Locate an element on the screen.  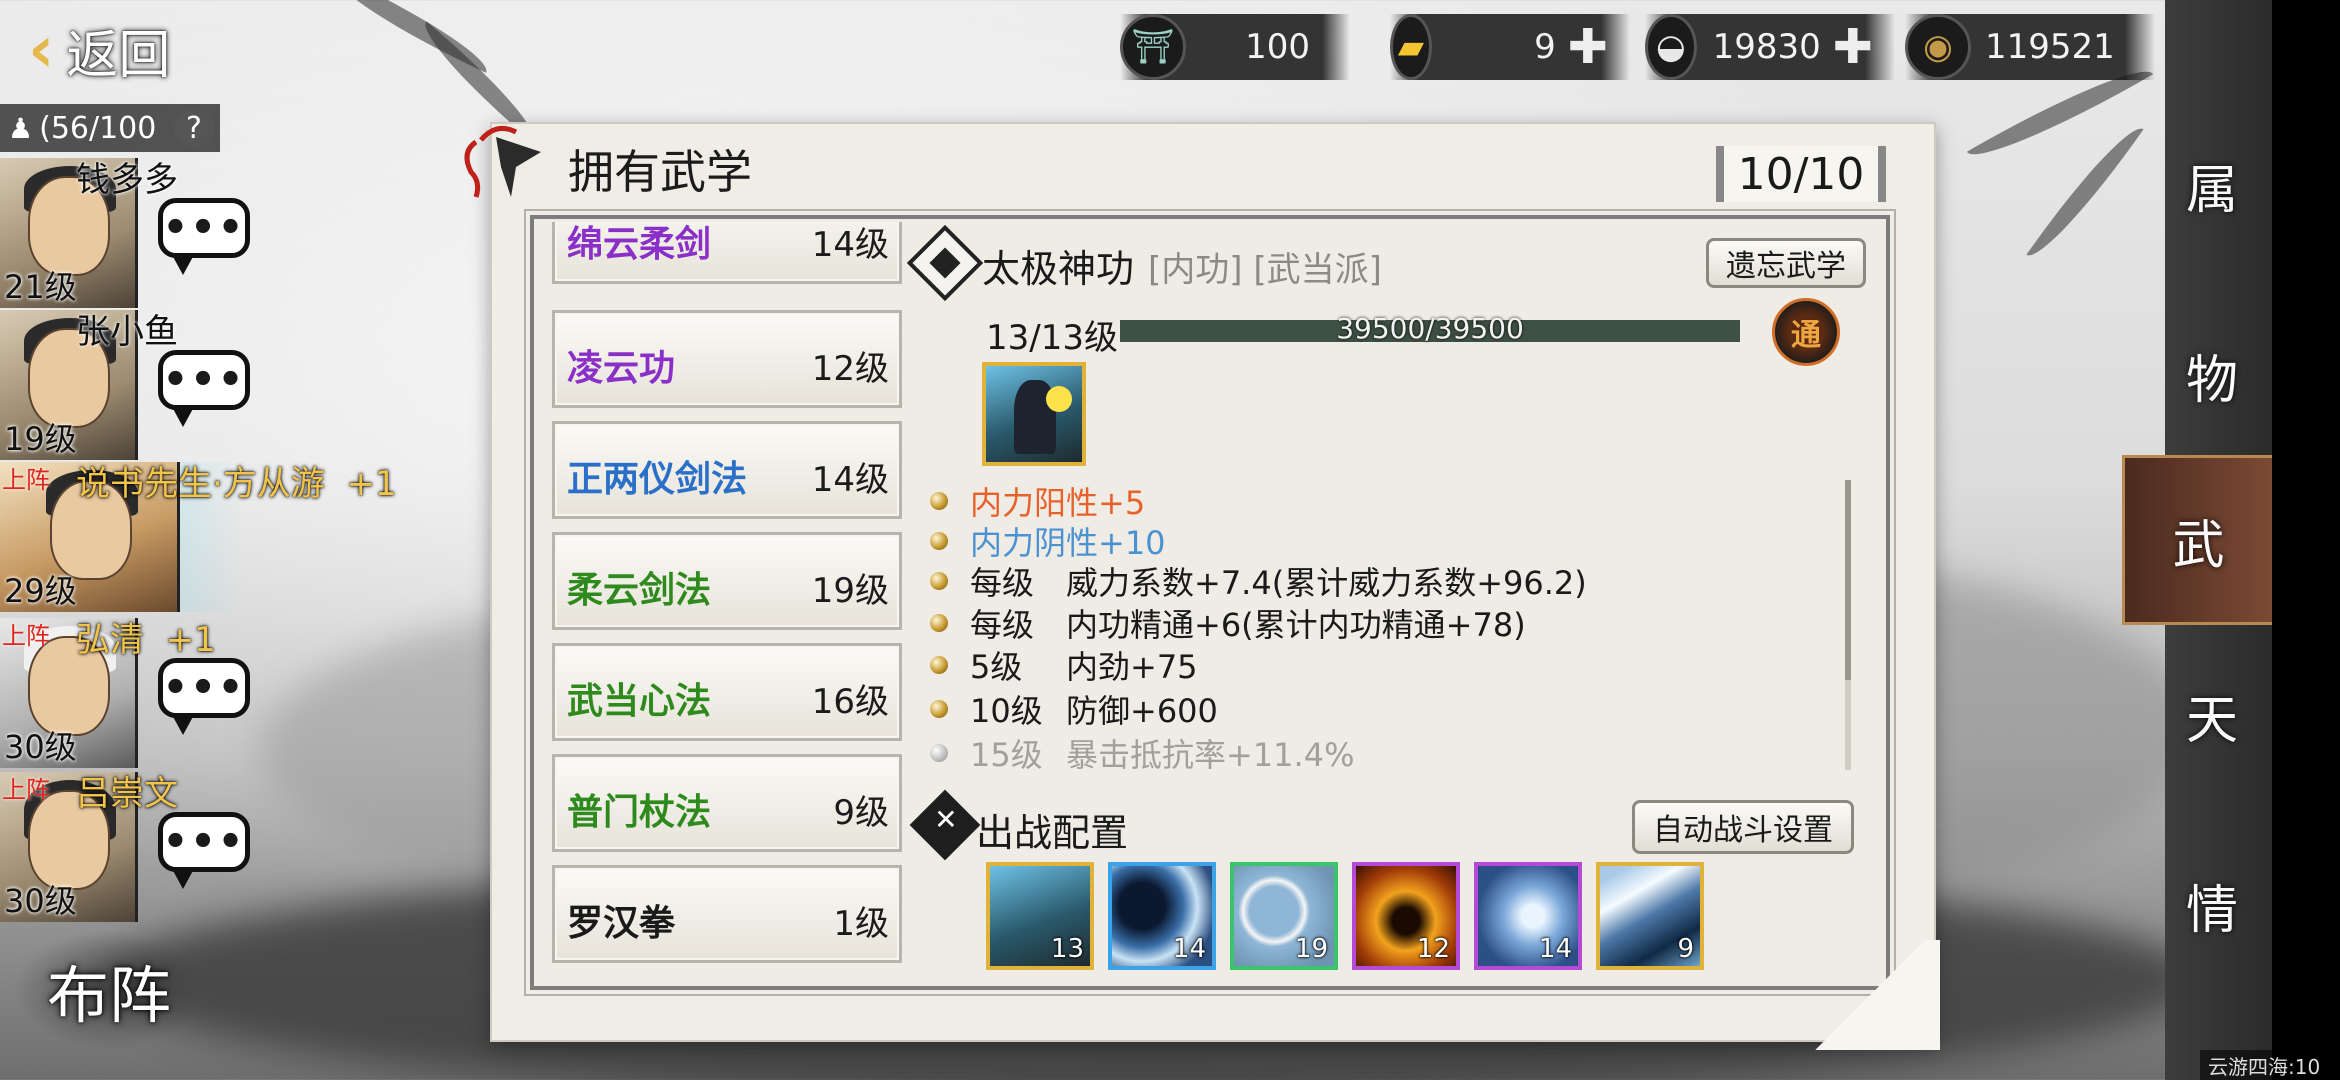
skill-level: 14级 is located at coordinates (850, 480).